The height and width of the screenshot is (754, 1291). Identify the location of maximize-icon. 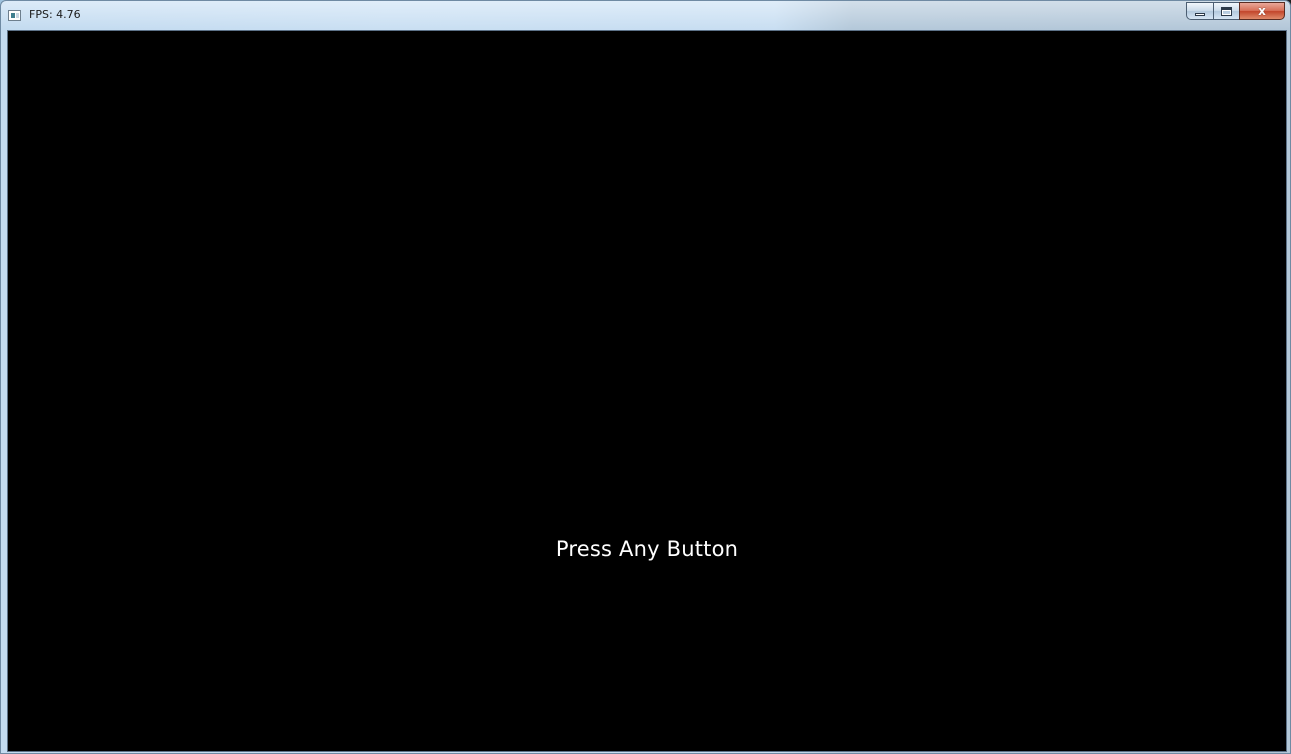
(1226, 11).